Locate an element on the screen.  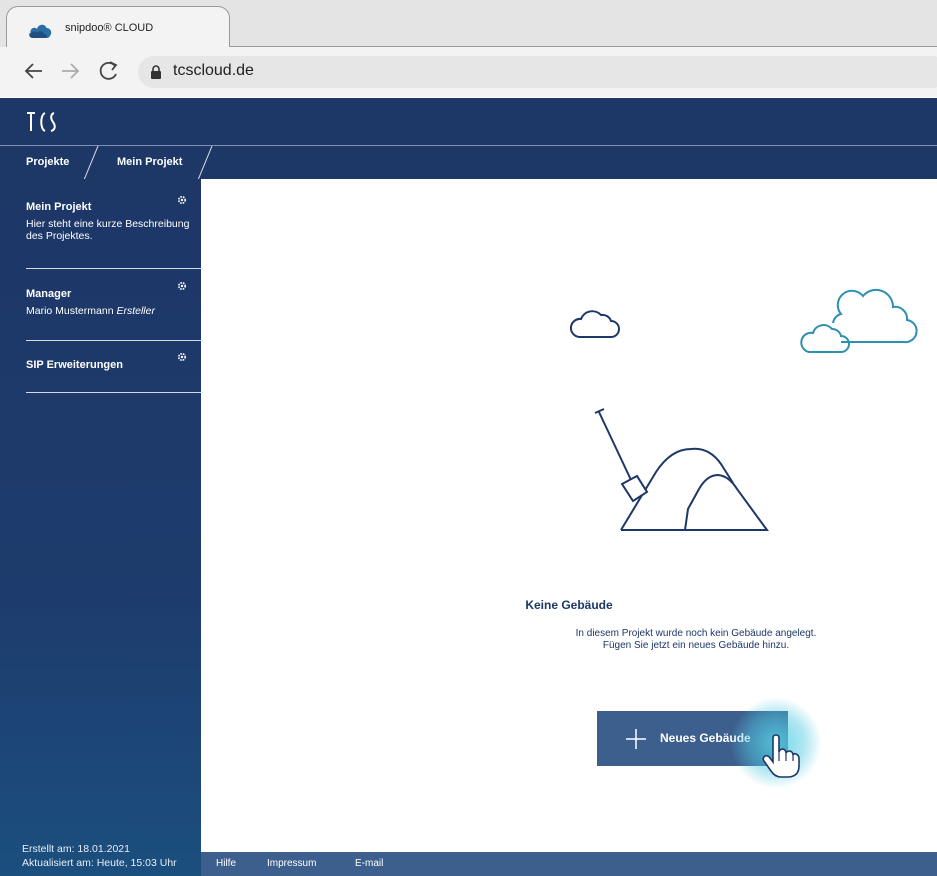
url-text: tcscloud.de is located at coordinates (213, 70).